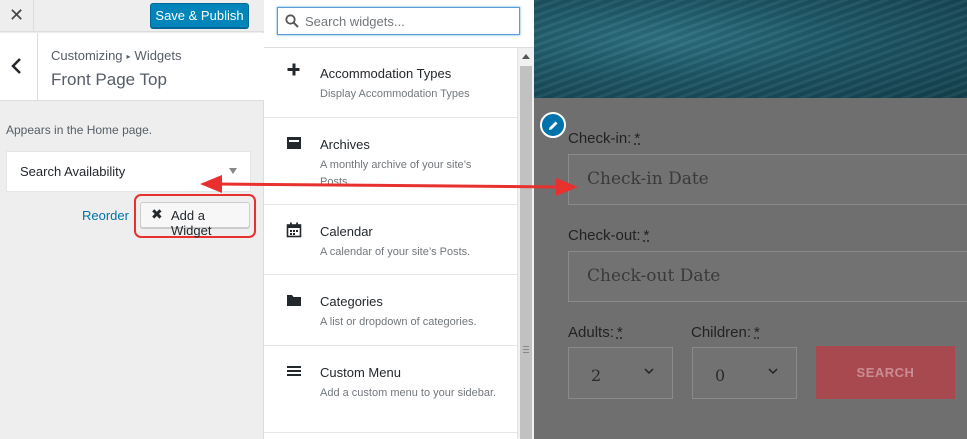 This screenshot has width=967, height=439. Describe the element at coordinates (767, 276) in the screenshot. I see `checkout-date-input: Check-out Date` at that location.